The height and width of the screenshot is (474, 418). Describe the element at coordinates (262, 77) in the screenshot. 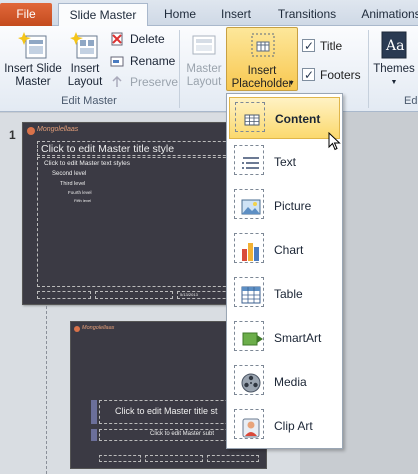

I see `insert-placeholder-label: Insert Placeholder` at that location.